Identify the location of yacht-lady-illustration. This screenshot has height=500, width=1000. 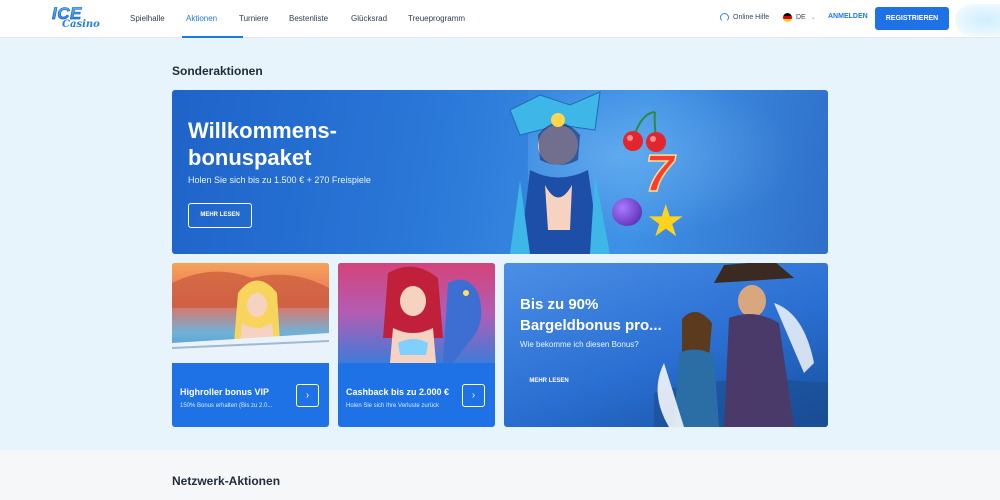
(250, 317).